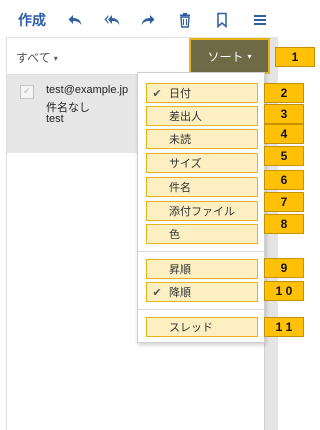 Image resolution: width=320 pixels, height=430 pixels. What do you see at coordinates (75, 20) in the screenshot?
I see `reply-icon` at bounding box center [75, 20].